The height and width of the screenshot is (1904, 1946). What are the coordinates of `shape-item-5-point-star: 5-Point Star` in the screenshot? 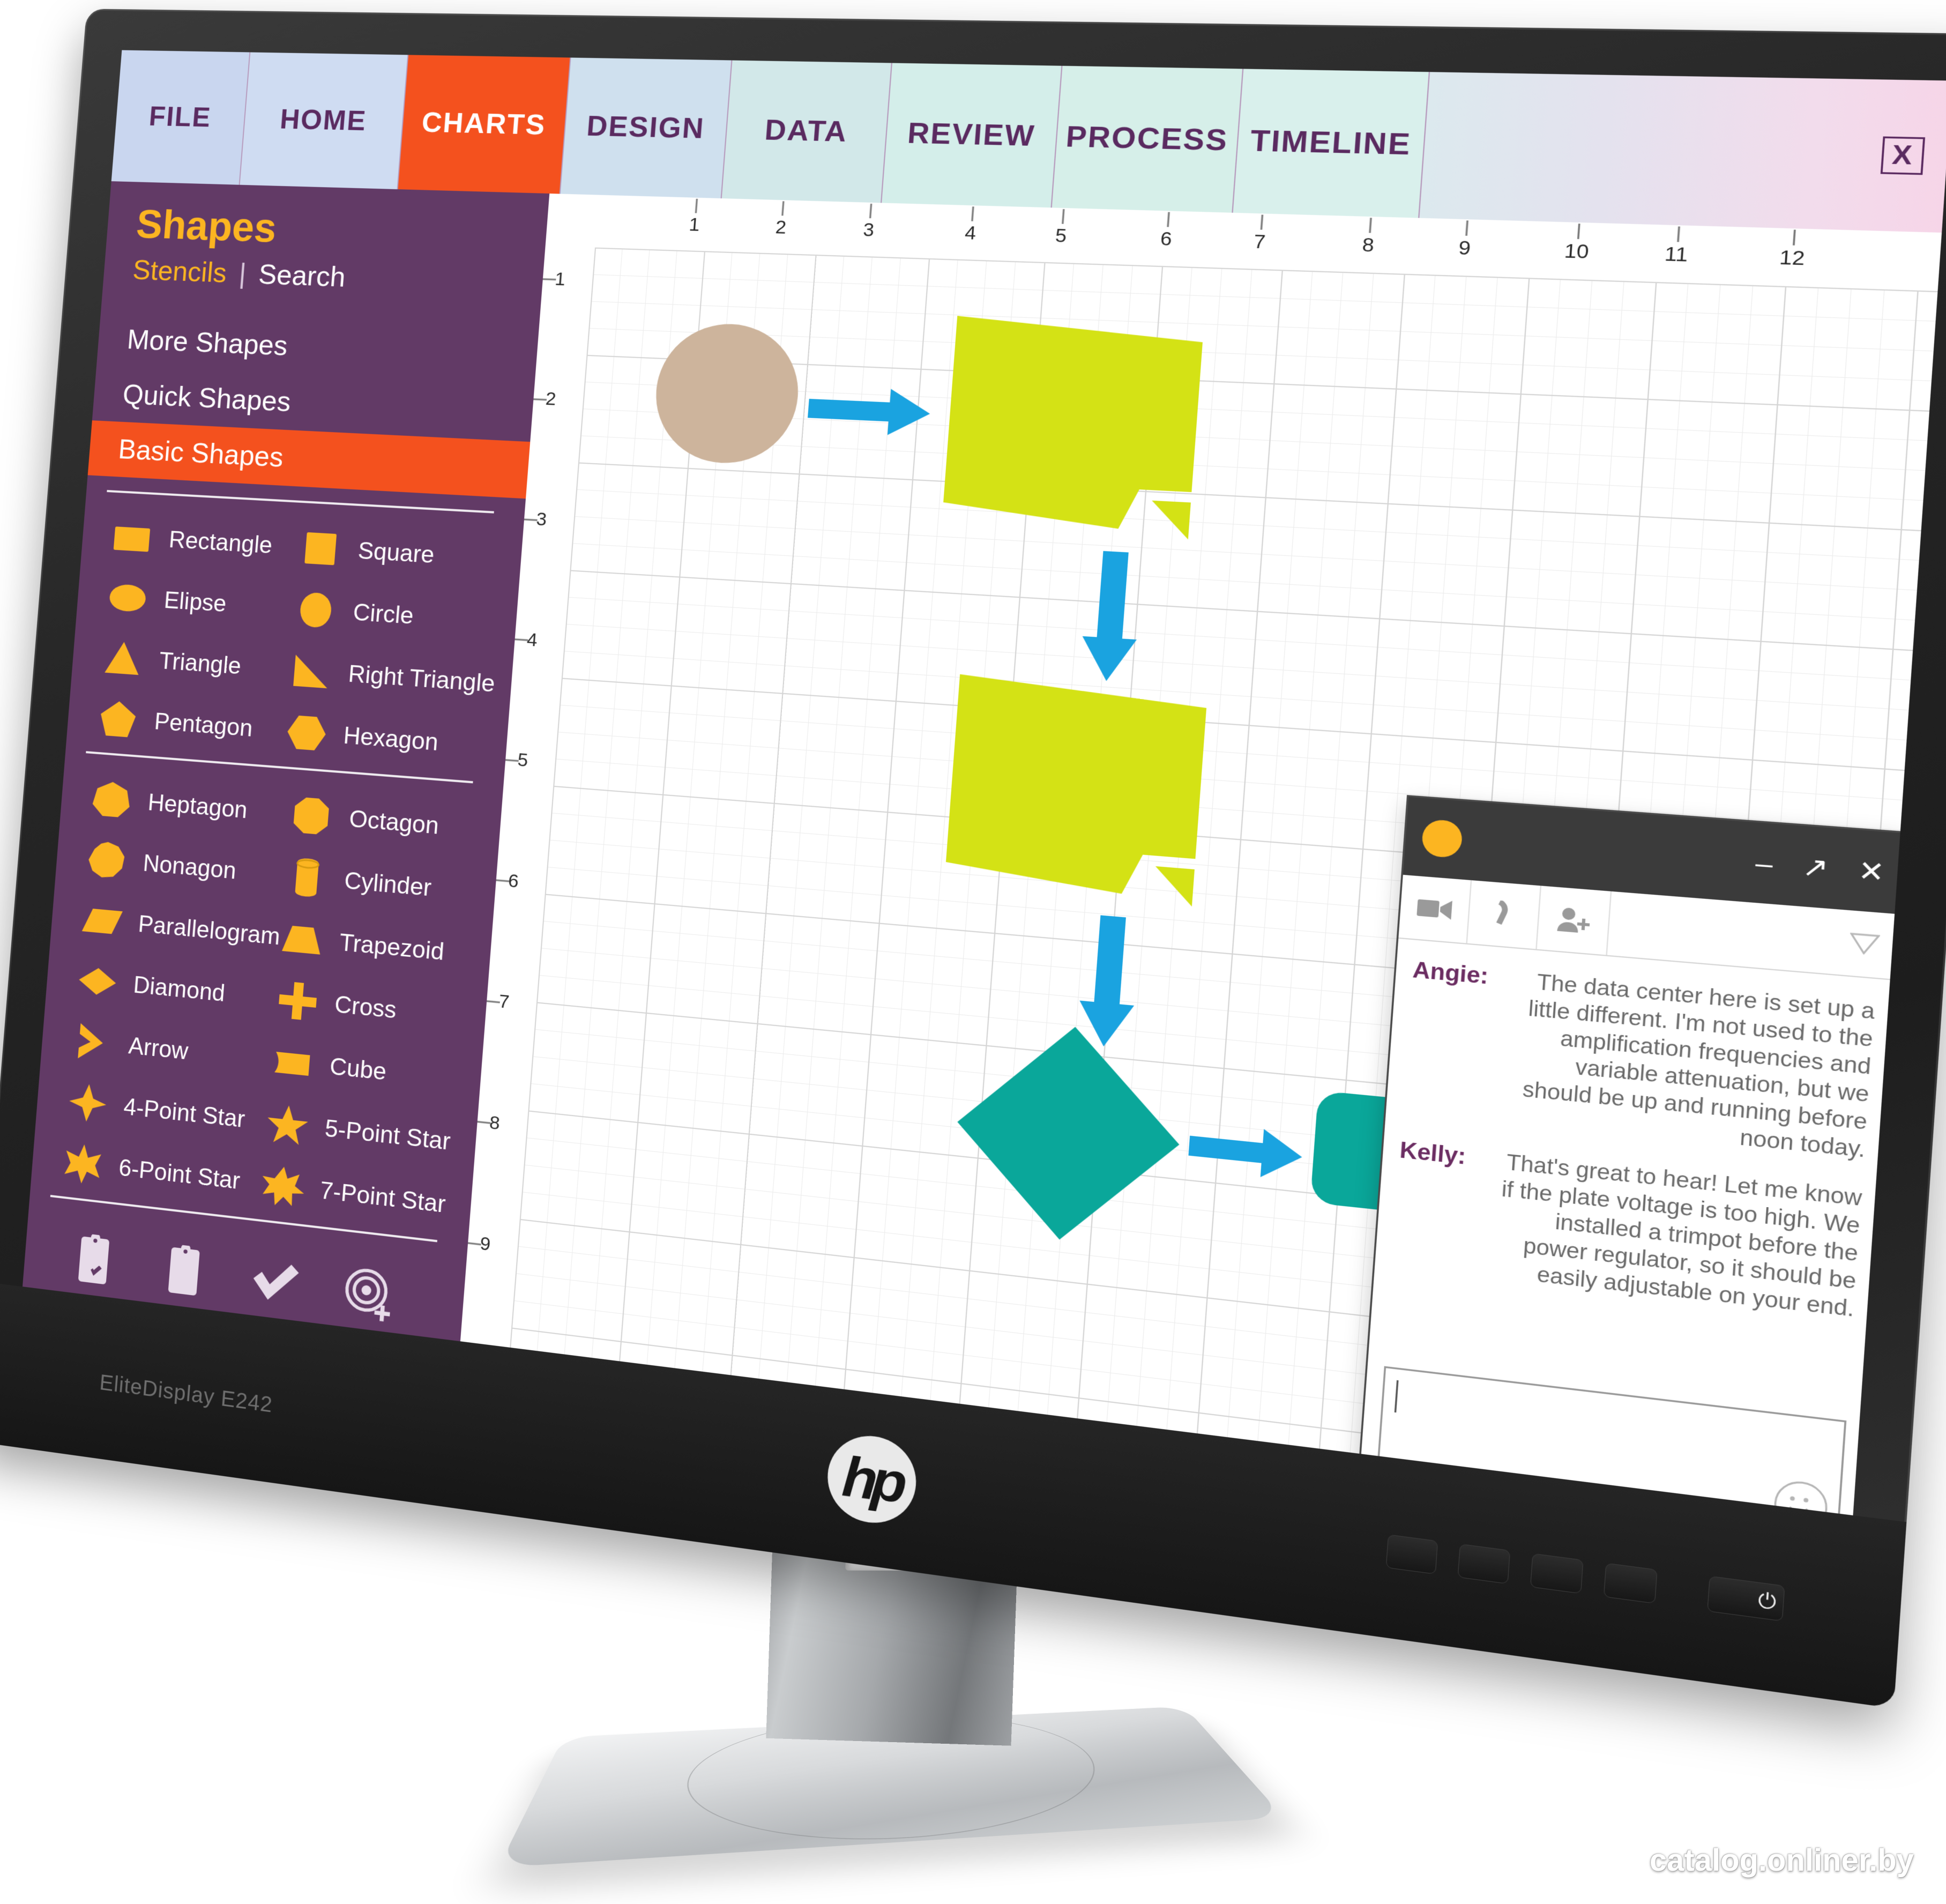 It's located at (362, 1133).